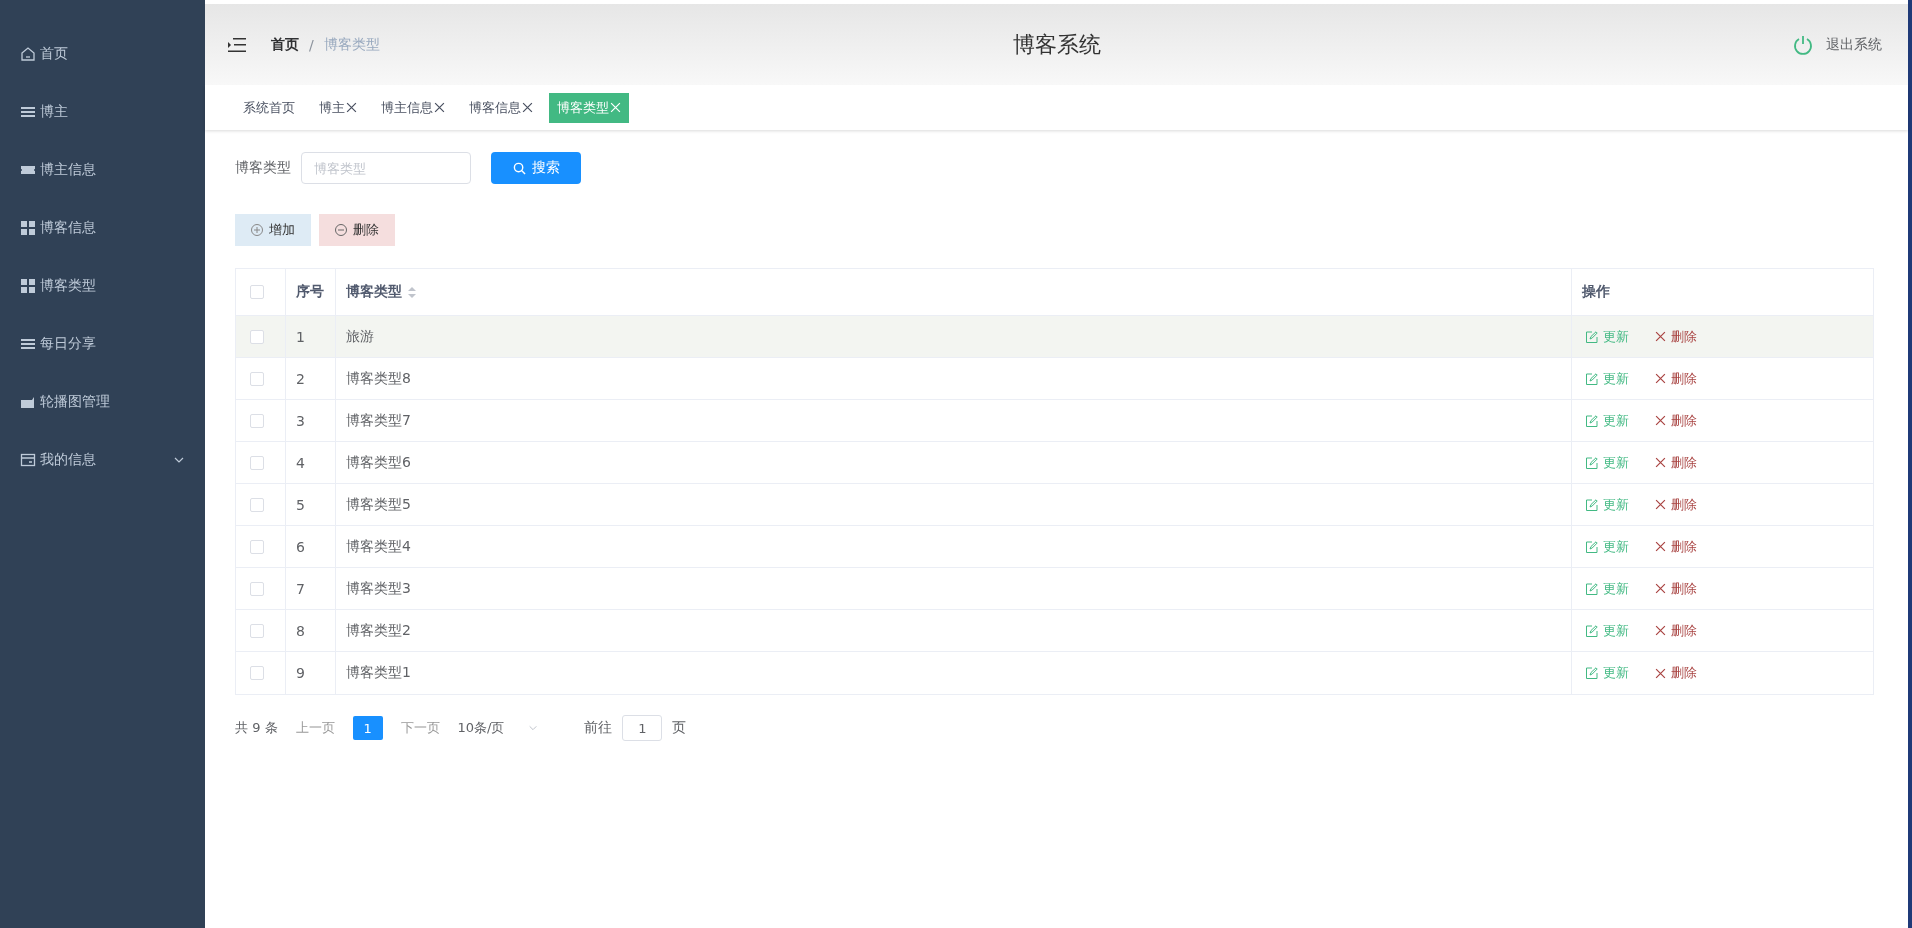 This screenshot has width=1912, height=928. What do you see at coordinates (102, 112) in the screenshot?
I see `sidebar-item: 博主` at bounding box center [102, 112].